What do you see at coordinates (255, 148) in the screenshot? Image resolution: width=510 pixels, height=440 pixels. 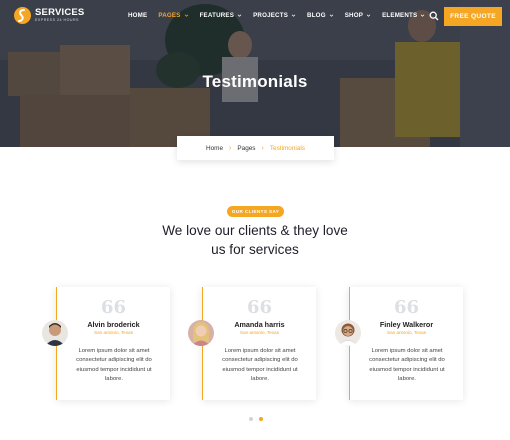 I see `breadcrumb: Home › Pages › Testimonials` at bounding box center [255, 148].